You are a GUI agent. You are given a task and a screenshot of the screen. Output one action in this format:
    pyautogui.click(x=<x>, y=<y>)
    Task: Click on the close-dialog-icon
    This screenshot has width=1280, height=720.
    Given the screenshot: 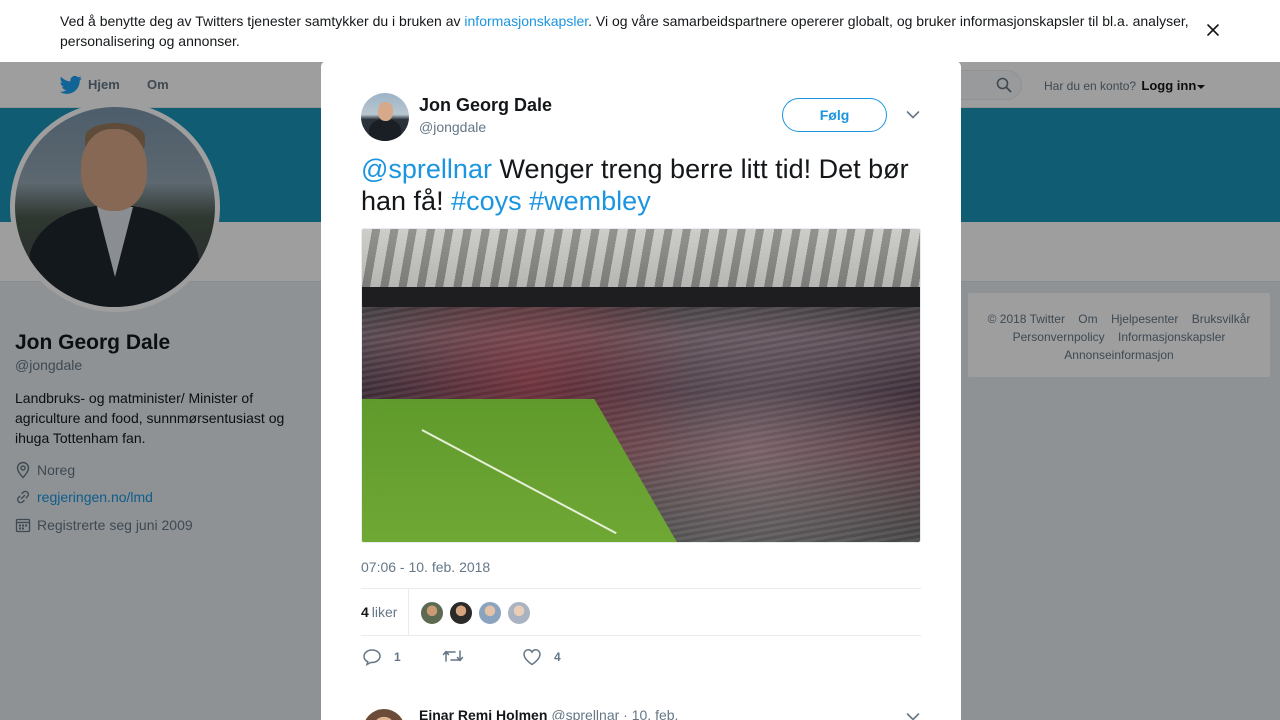 What is the action you would take?
    pyautogui.click(x=1247, y=25)
    